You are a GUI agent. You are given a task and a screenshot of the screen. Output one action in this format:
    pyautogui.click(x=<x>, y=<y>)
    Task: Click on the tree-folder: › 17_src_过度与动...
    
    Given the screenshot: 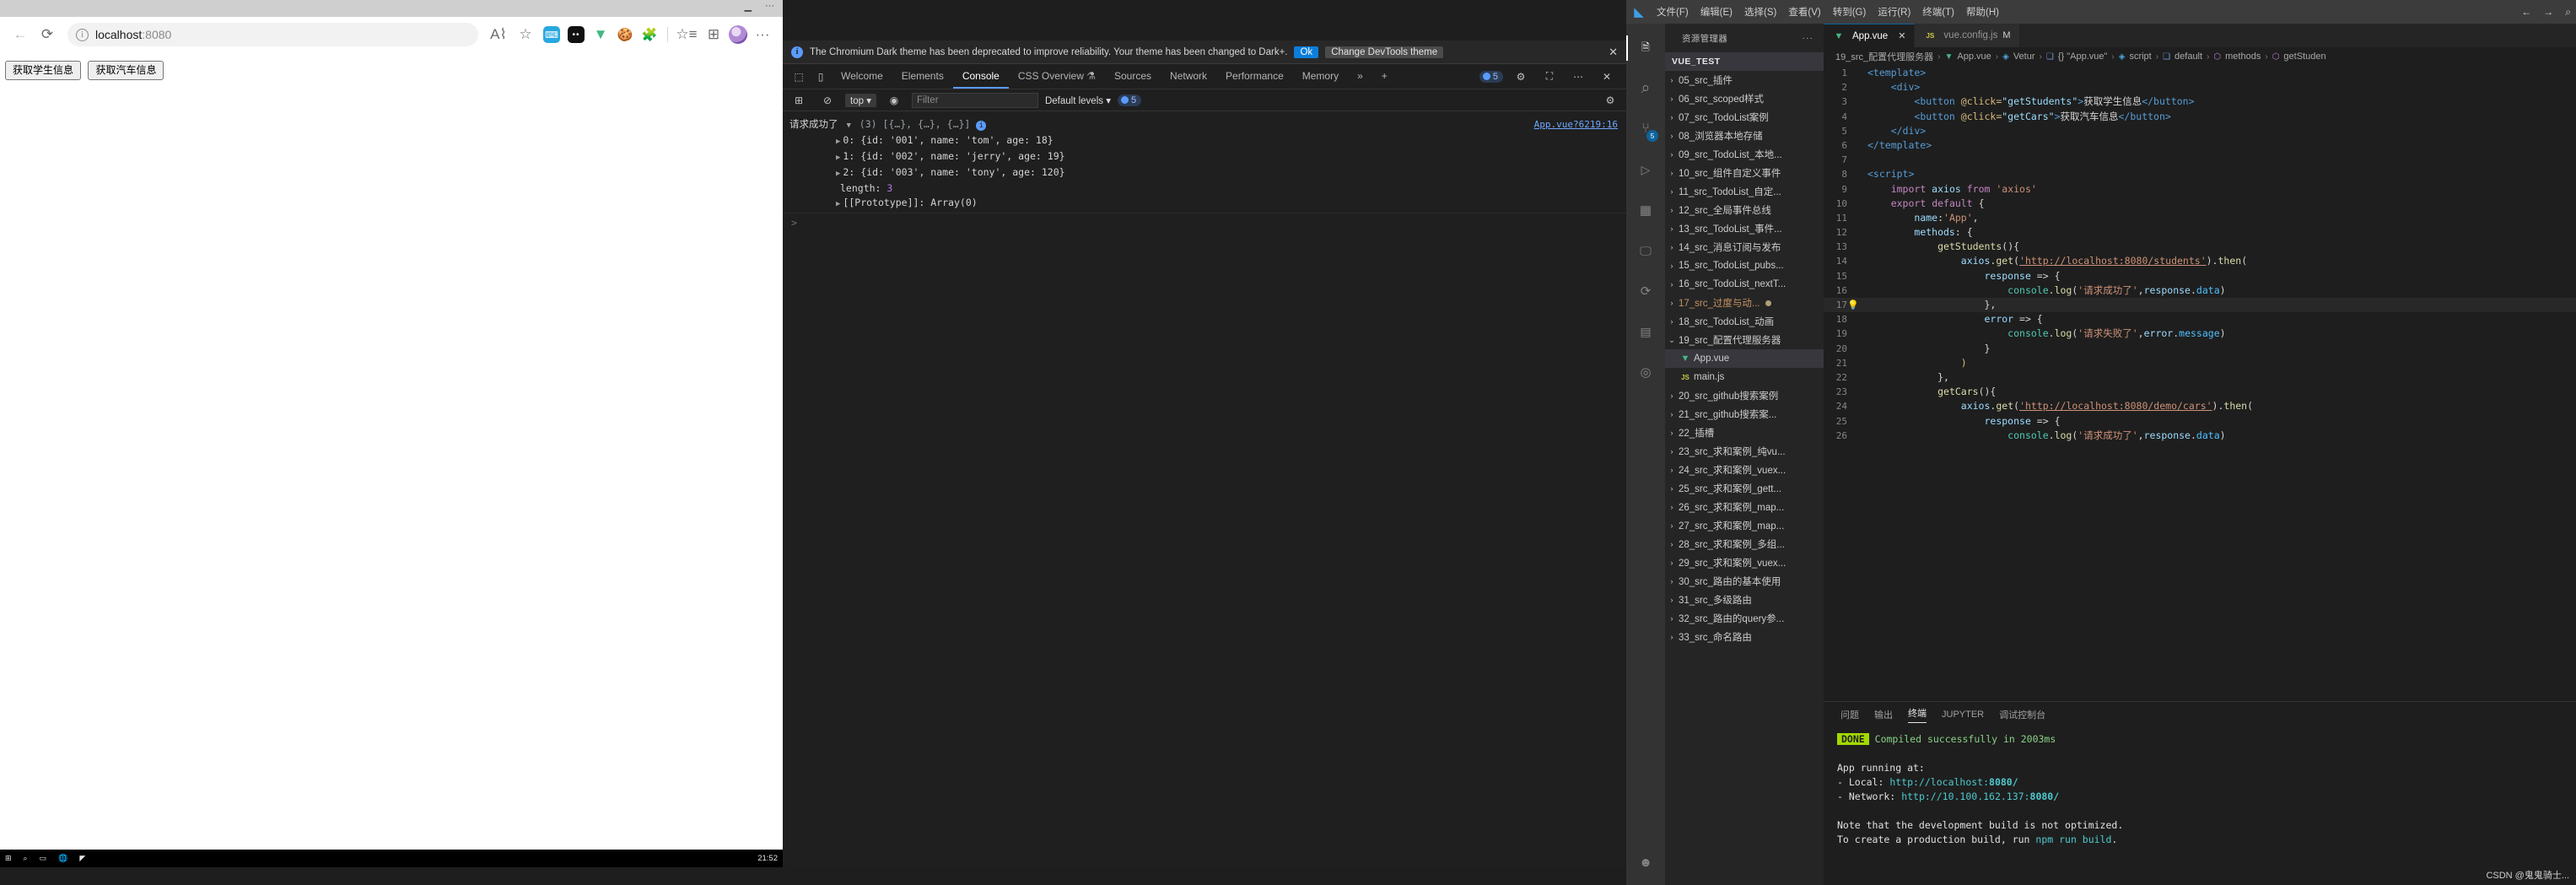 What is the action you would take?
    pyautogui.click(x=1744, y=303)
    